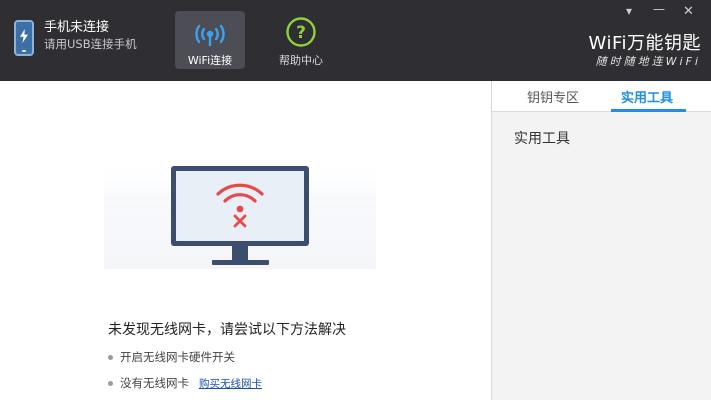 The height and width of the screenshot is (400, 711). What do you see at coordinates (177, 357) in the screenshot?
I see `tip-text: 开启无线网卡硬件开关` at bounding box center [177, 357].